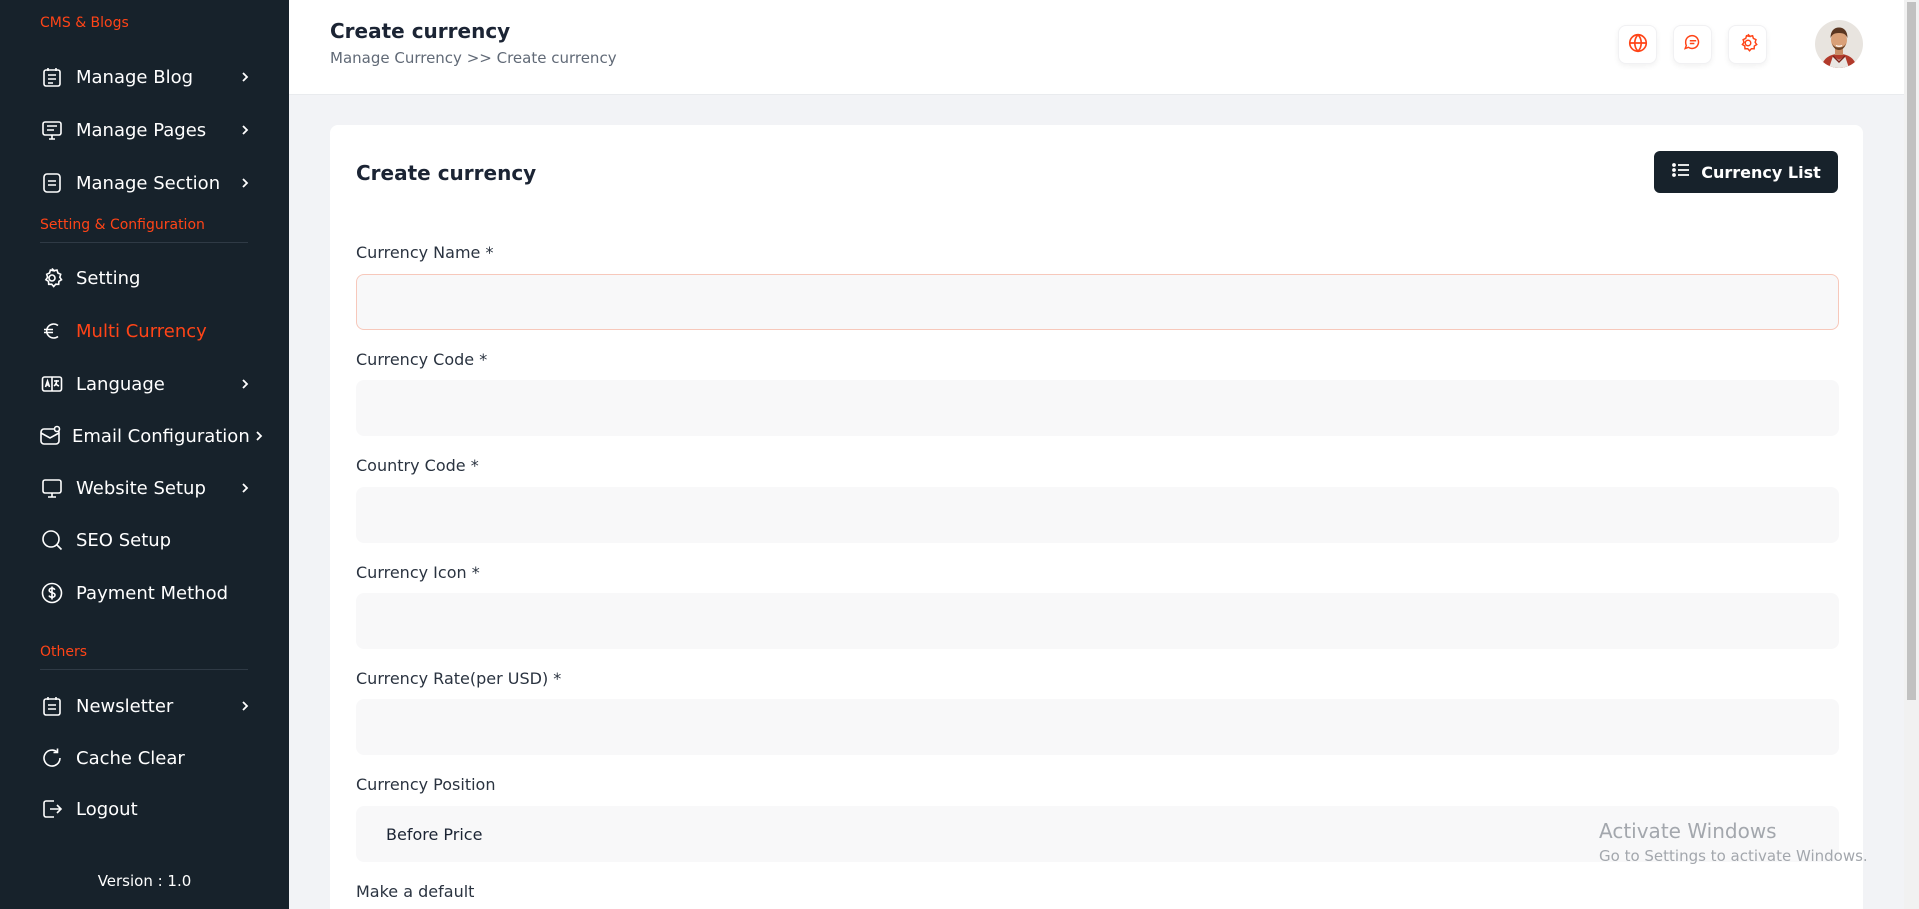 The height and width of the screenshot is (909, 1919). I want to click on sidebar-item-label: Manage Section, so click(148, 183).